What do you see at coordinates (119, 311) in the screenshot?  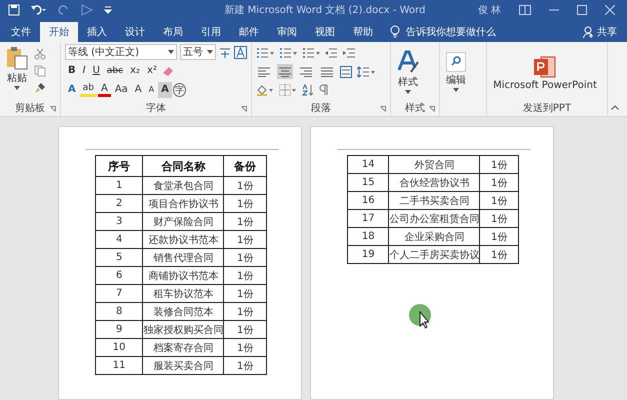 I see `table-cell: 8` at bounding box center [119, 311].